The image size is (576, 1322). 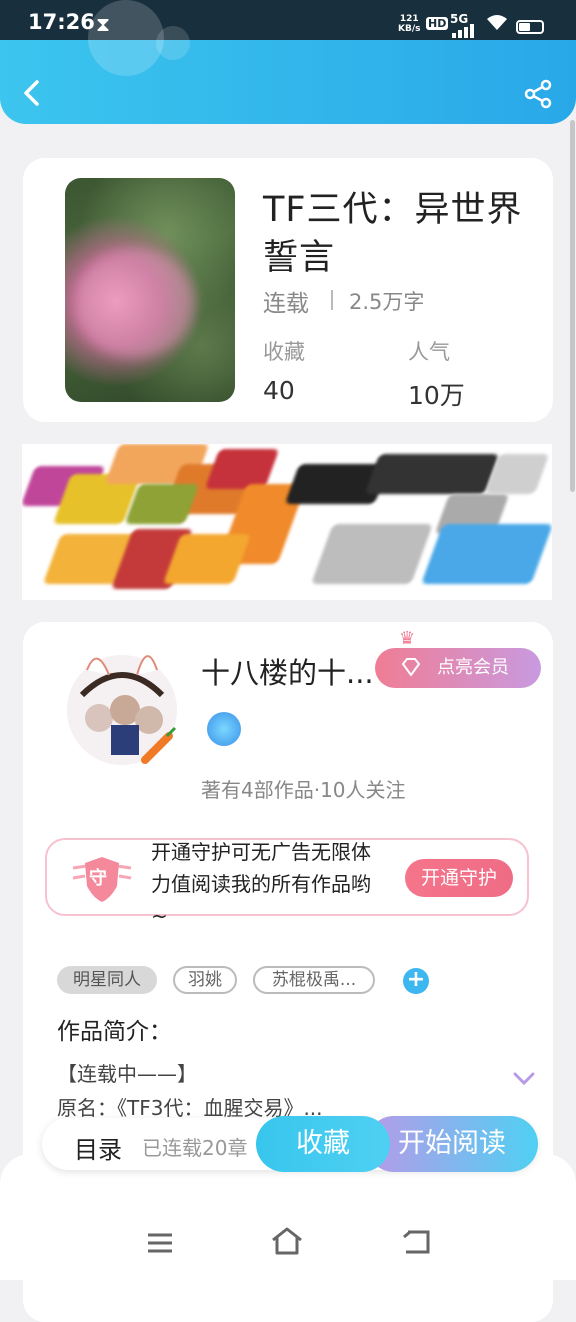 I want to click on add-tag-button: +, so click(x=416, y=981).